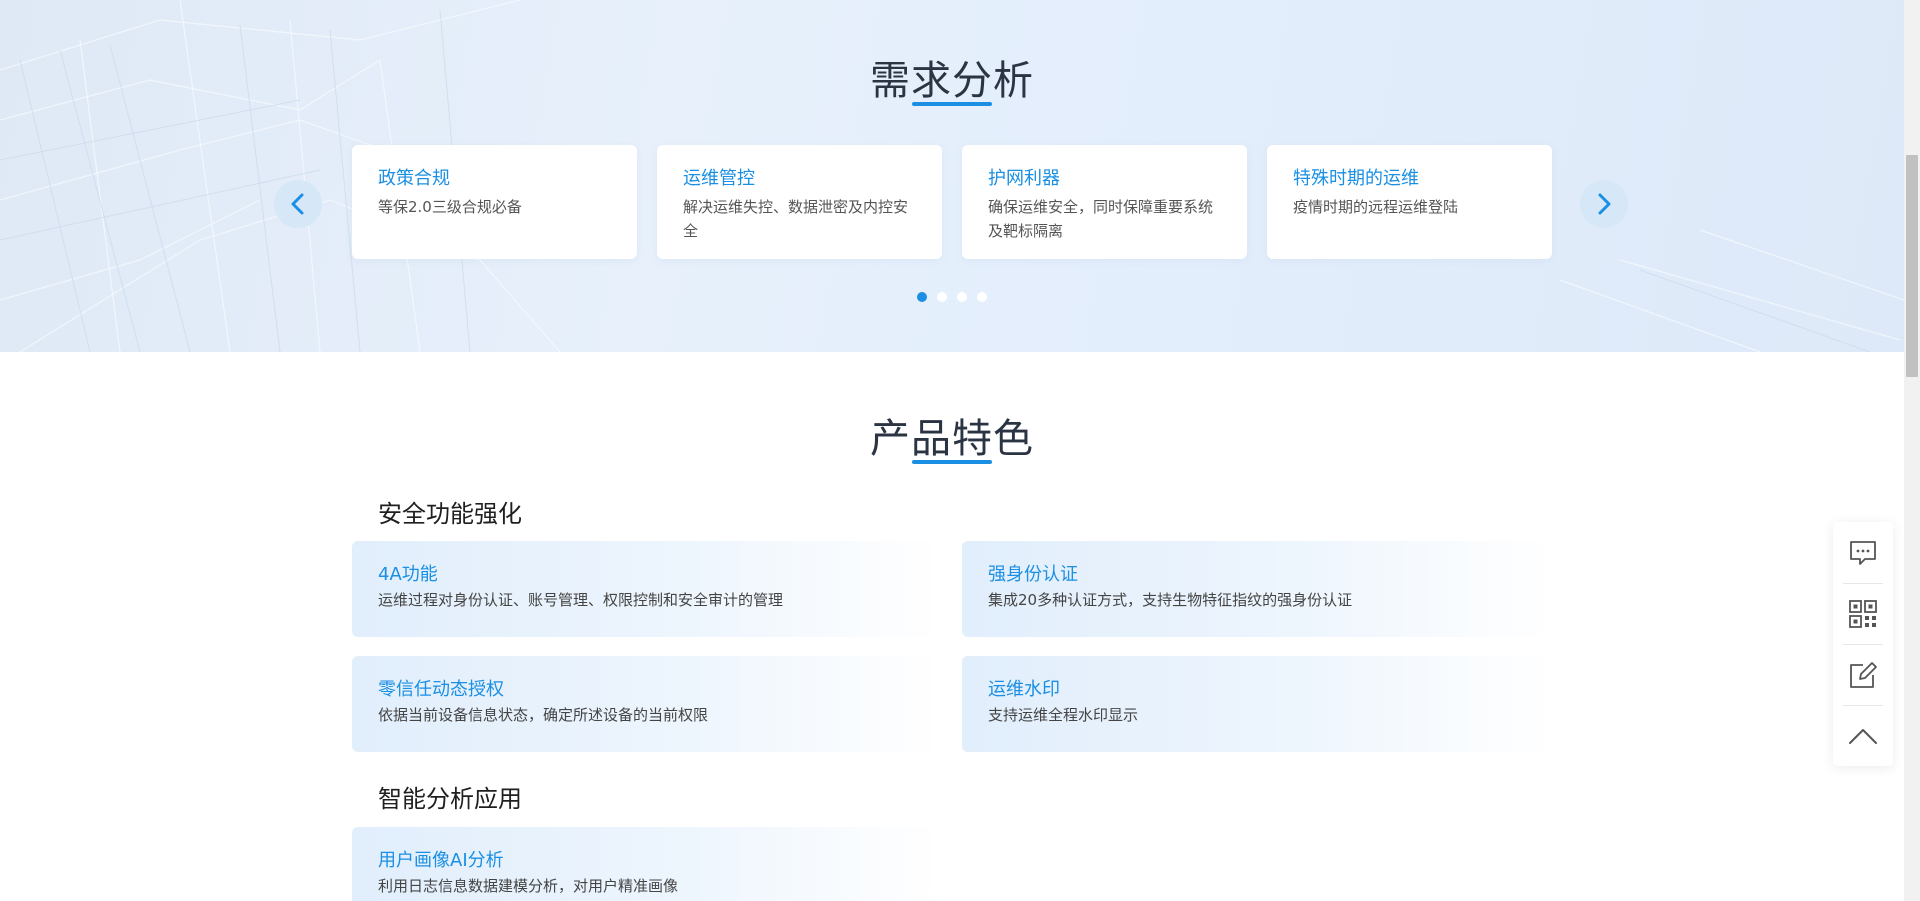  Describe the element at coordinates (647, 864) in the screenshot. I see `feature-card-user-profile-ai: 用户画像AI分析 利用日志信息数据建模分析，对用户精准画像` at that location.